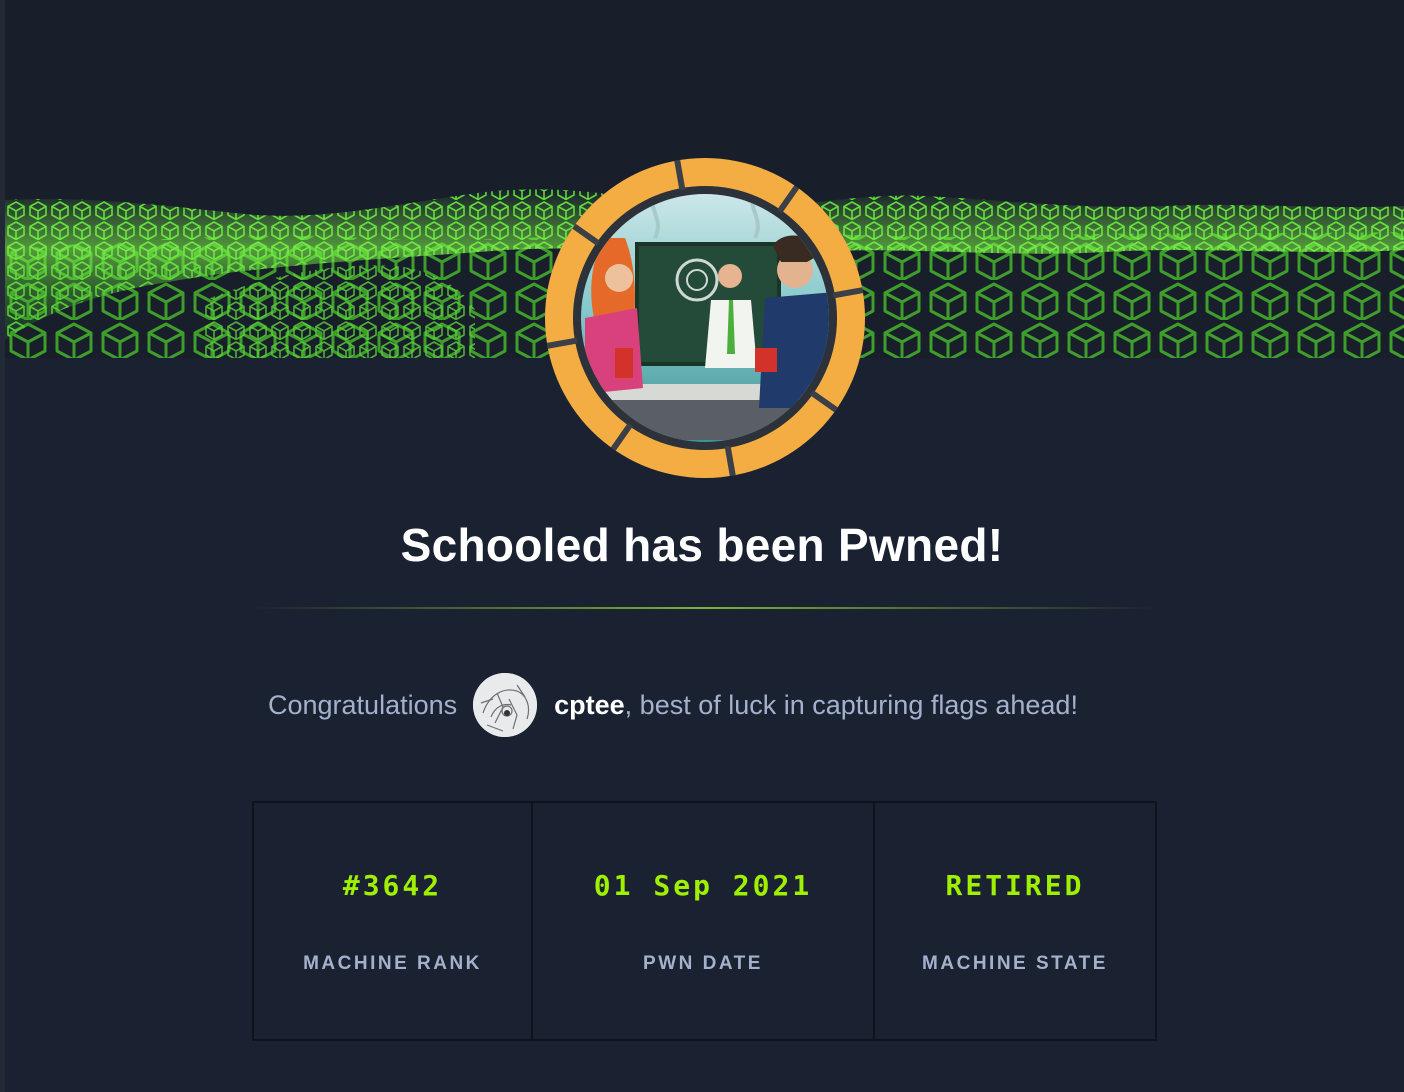 The height and width of the screenshot is (1092, 1404). I want to click on stat-label: PWN DATE, so click(703, 963).